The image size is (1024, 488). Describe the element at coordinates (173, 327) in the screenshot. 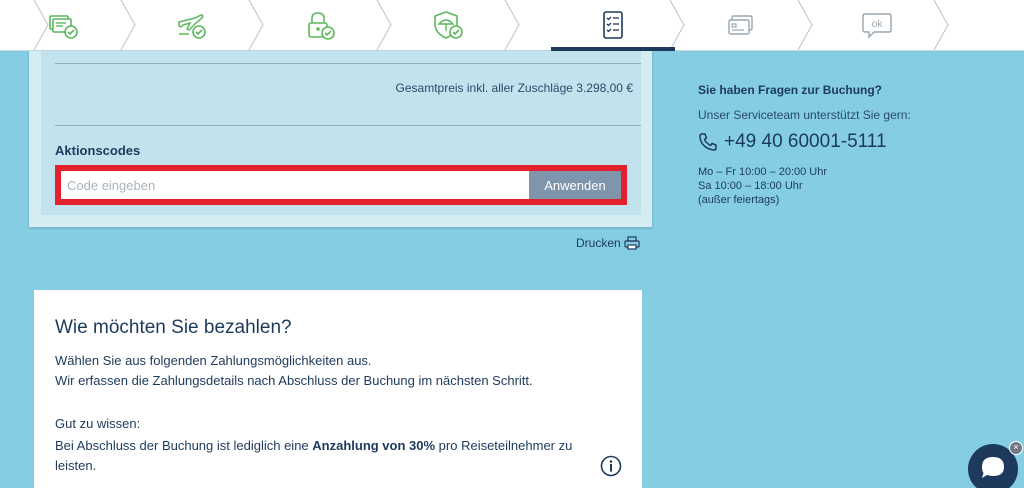

I see `payment-title: Wie möchten Sie bezahlen?` at that location.